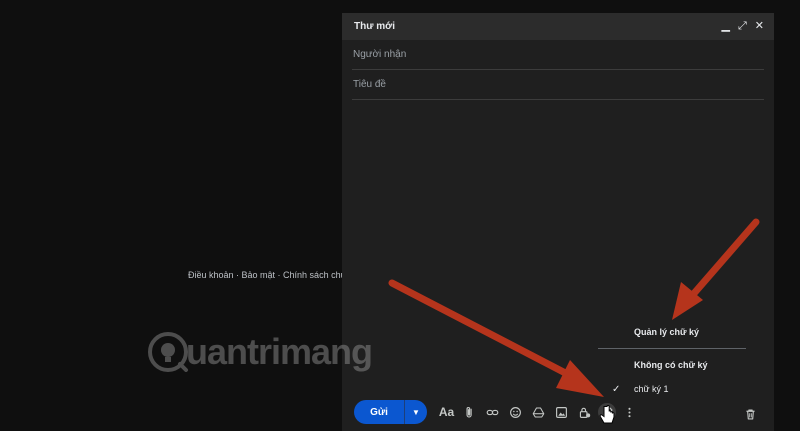 The height and width of the screenshot is (431, 800). Describe the element at coordinates (538, 412) in the screenshot. I see `drive-icon` at that location.